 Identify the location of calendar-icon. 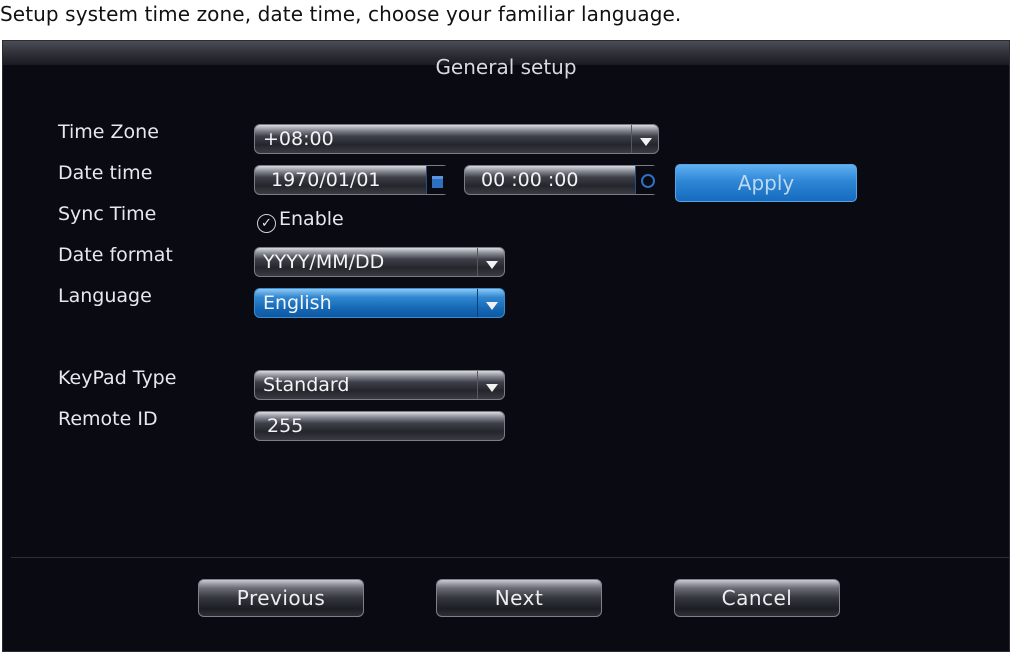
(437, 180).